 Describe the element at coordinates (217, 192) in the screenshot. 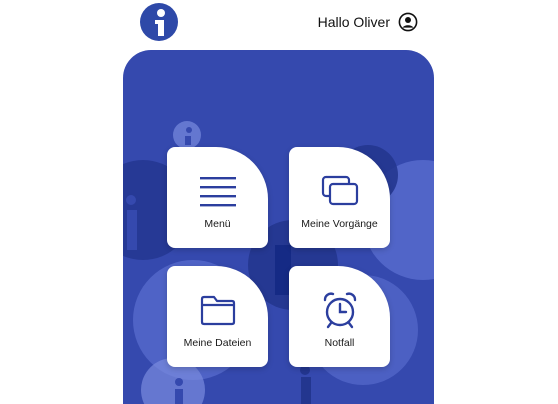

I see `menu-icon` at that location.